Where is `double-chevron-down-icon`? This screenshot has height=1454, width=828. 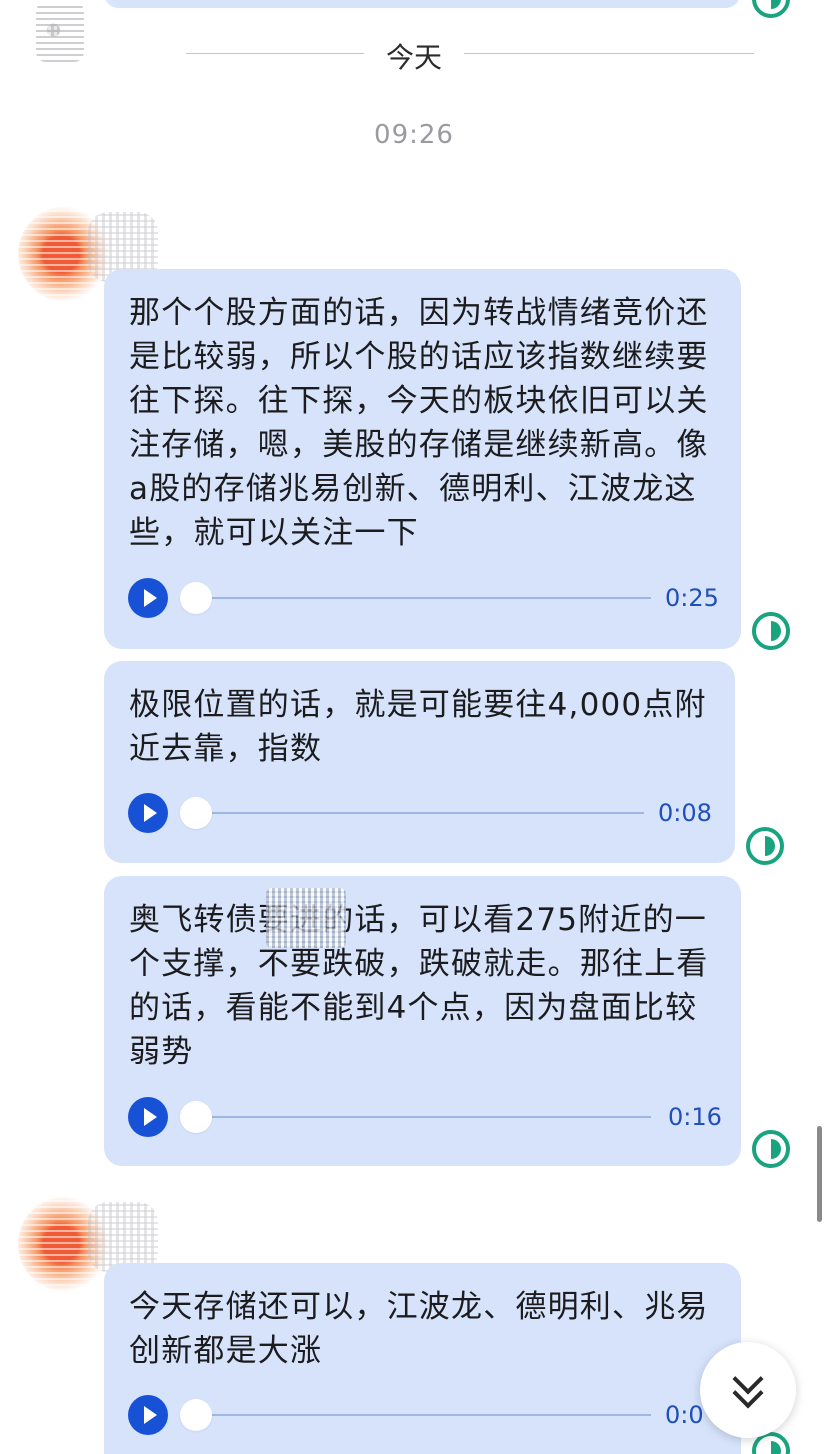 double-chevron-down-icon is located at coordinates (748, 1390).